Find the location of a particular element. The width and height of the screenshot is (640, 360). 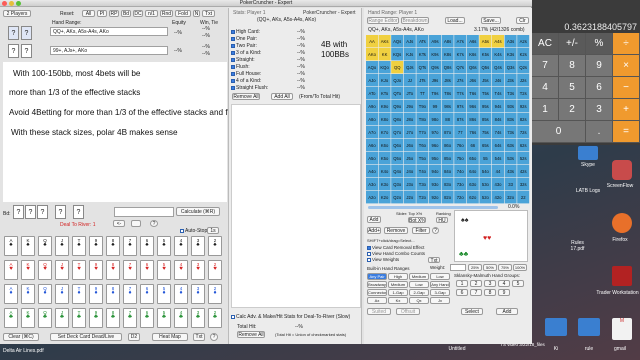

firefox-icon is located at coordinates (622, 223).